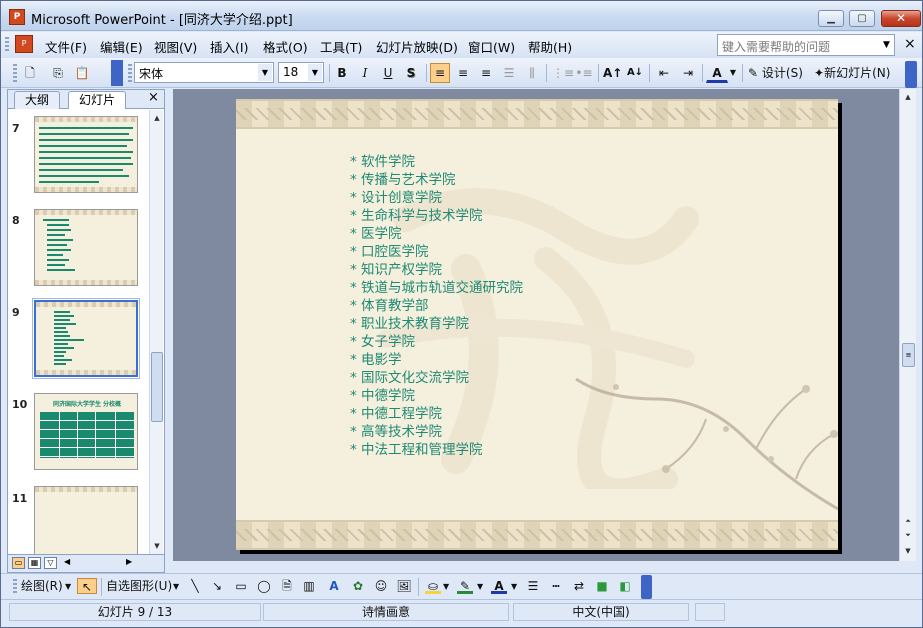 This screenshot has width=923, height=628. I want to click on document-close-icon: ×, so click(910, 44).